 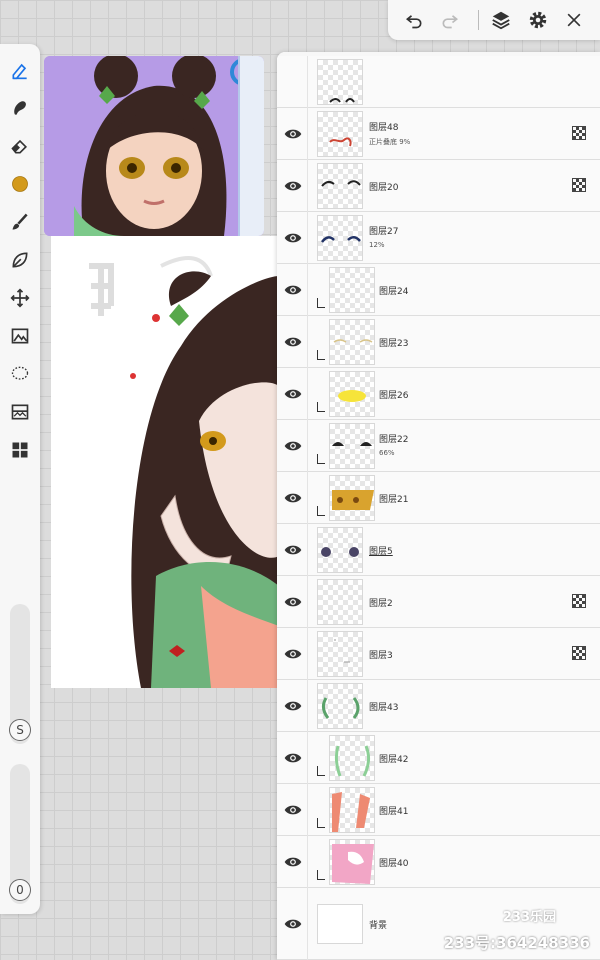 What do you see at coordinates (20, 412) in the screenshot?
I see `filter-icon` at bounding box center [20, 412].